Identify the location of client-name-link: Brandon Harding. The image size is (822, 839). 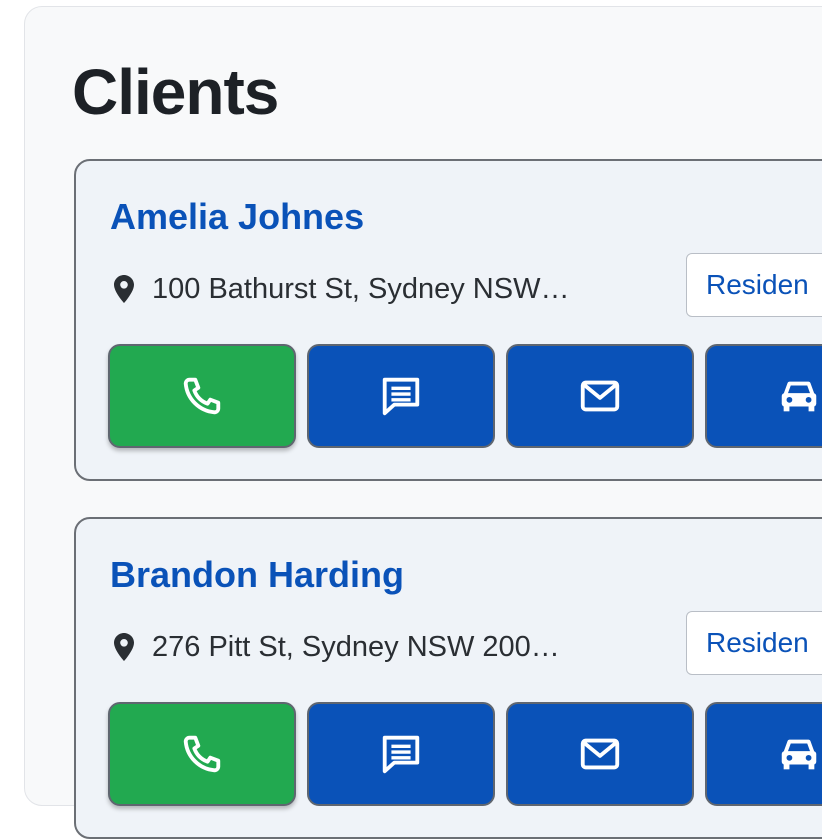
(257, 575).